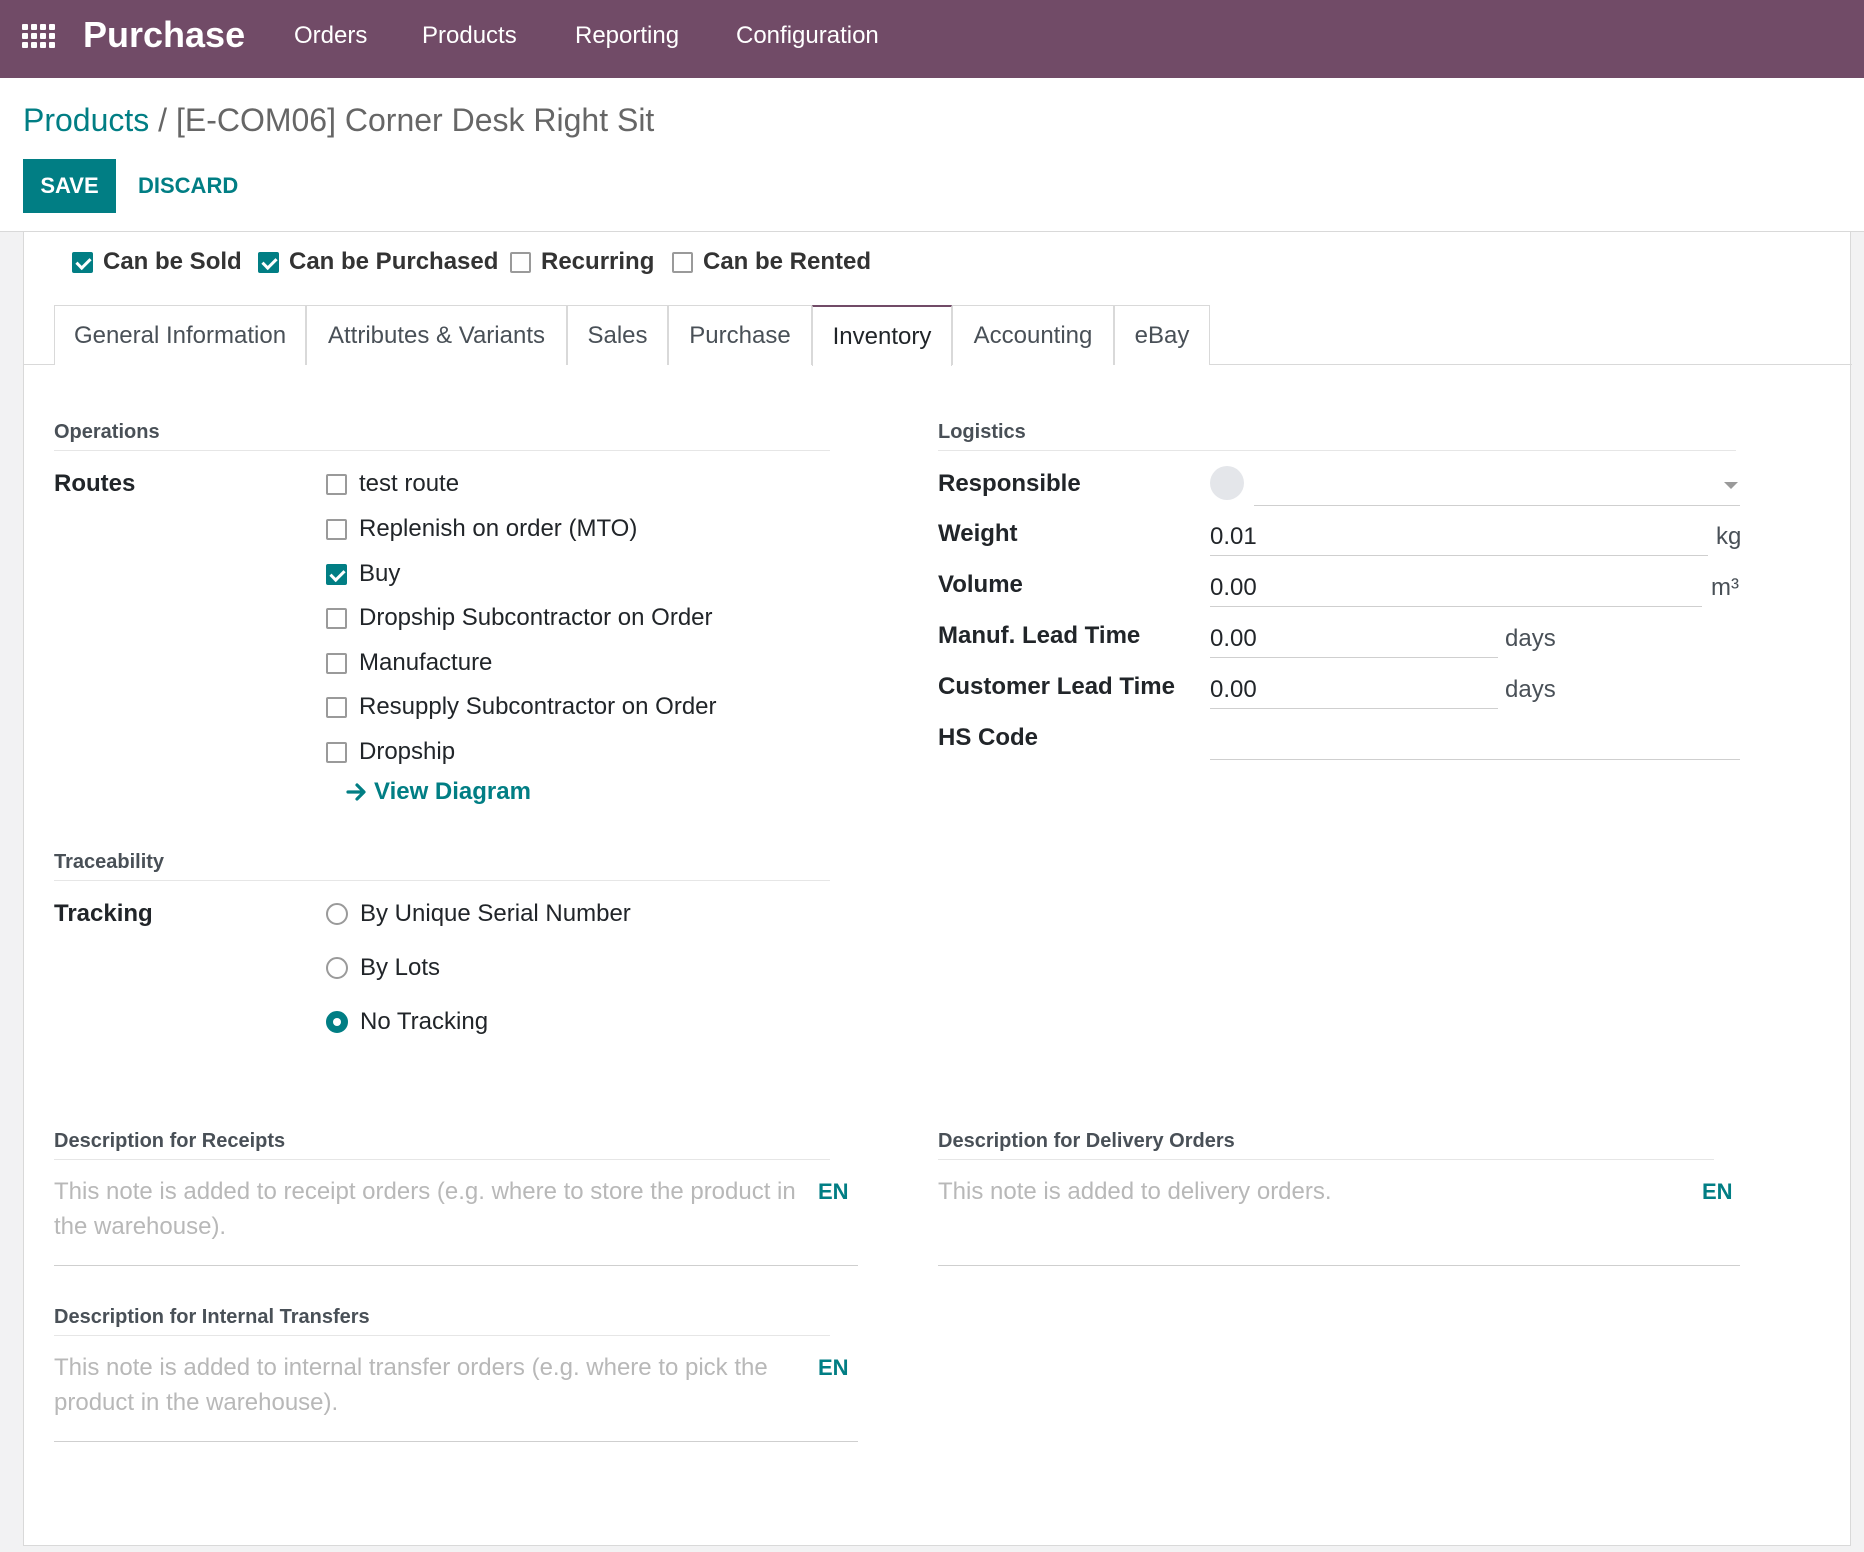  What do you see at coordinates (1039, 635) in the screenshot?
I see `manuf-lead-time-label: Manuf. Lead Time` at bounding box center [1039, 635].